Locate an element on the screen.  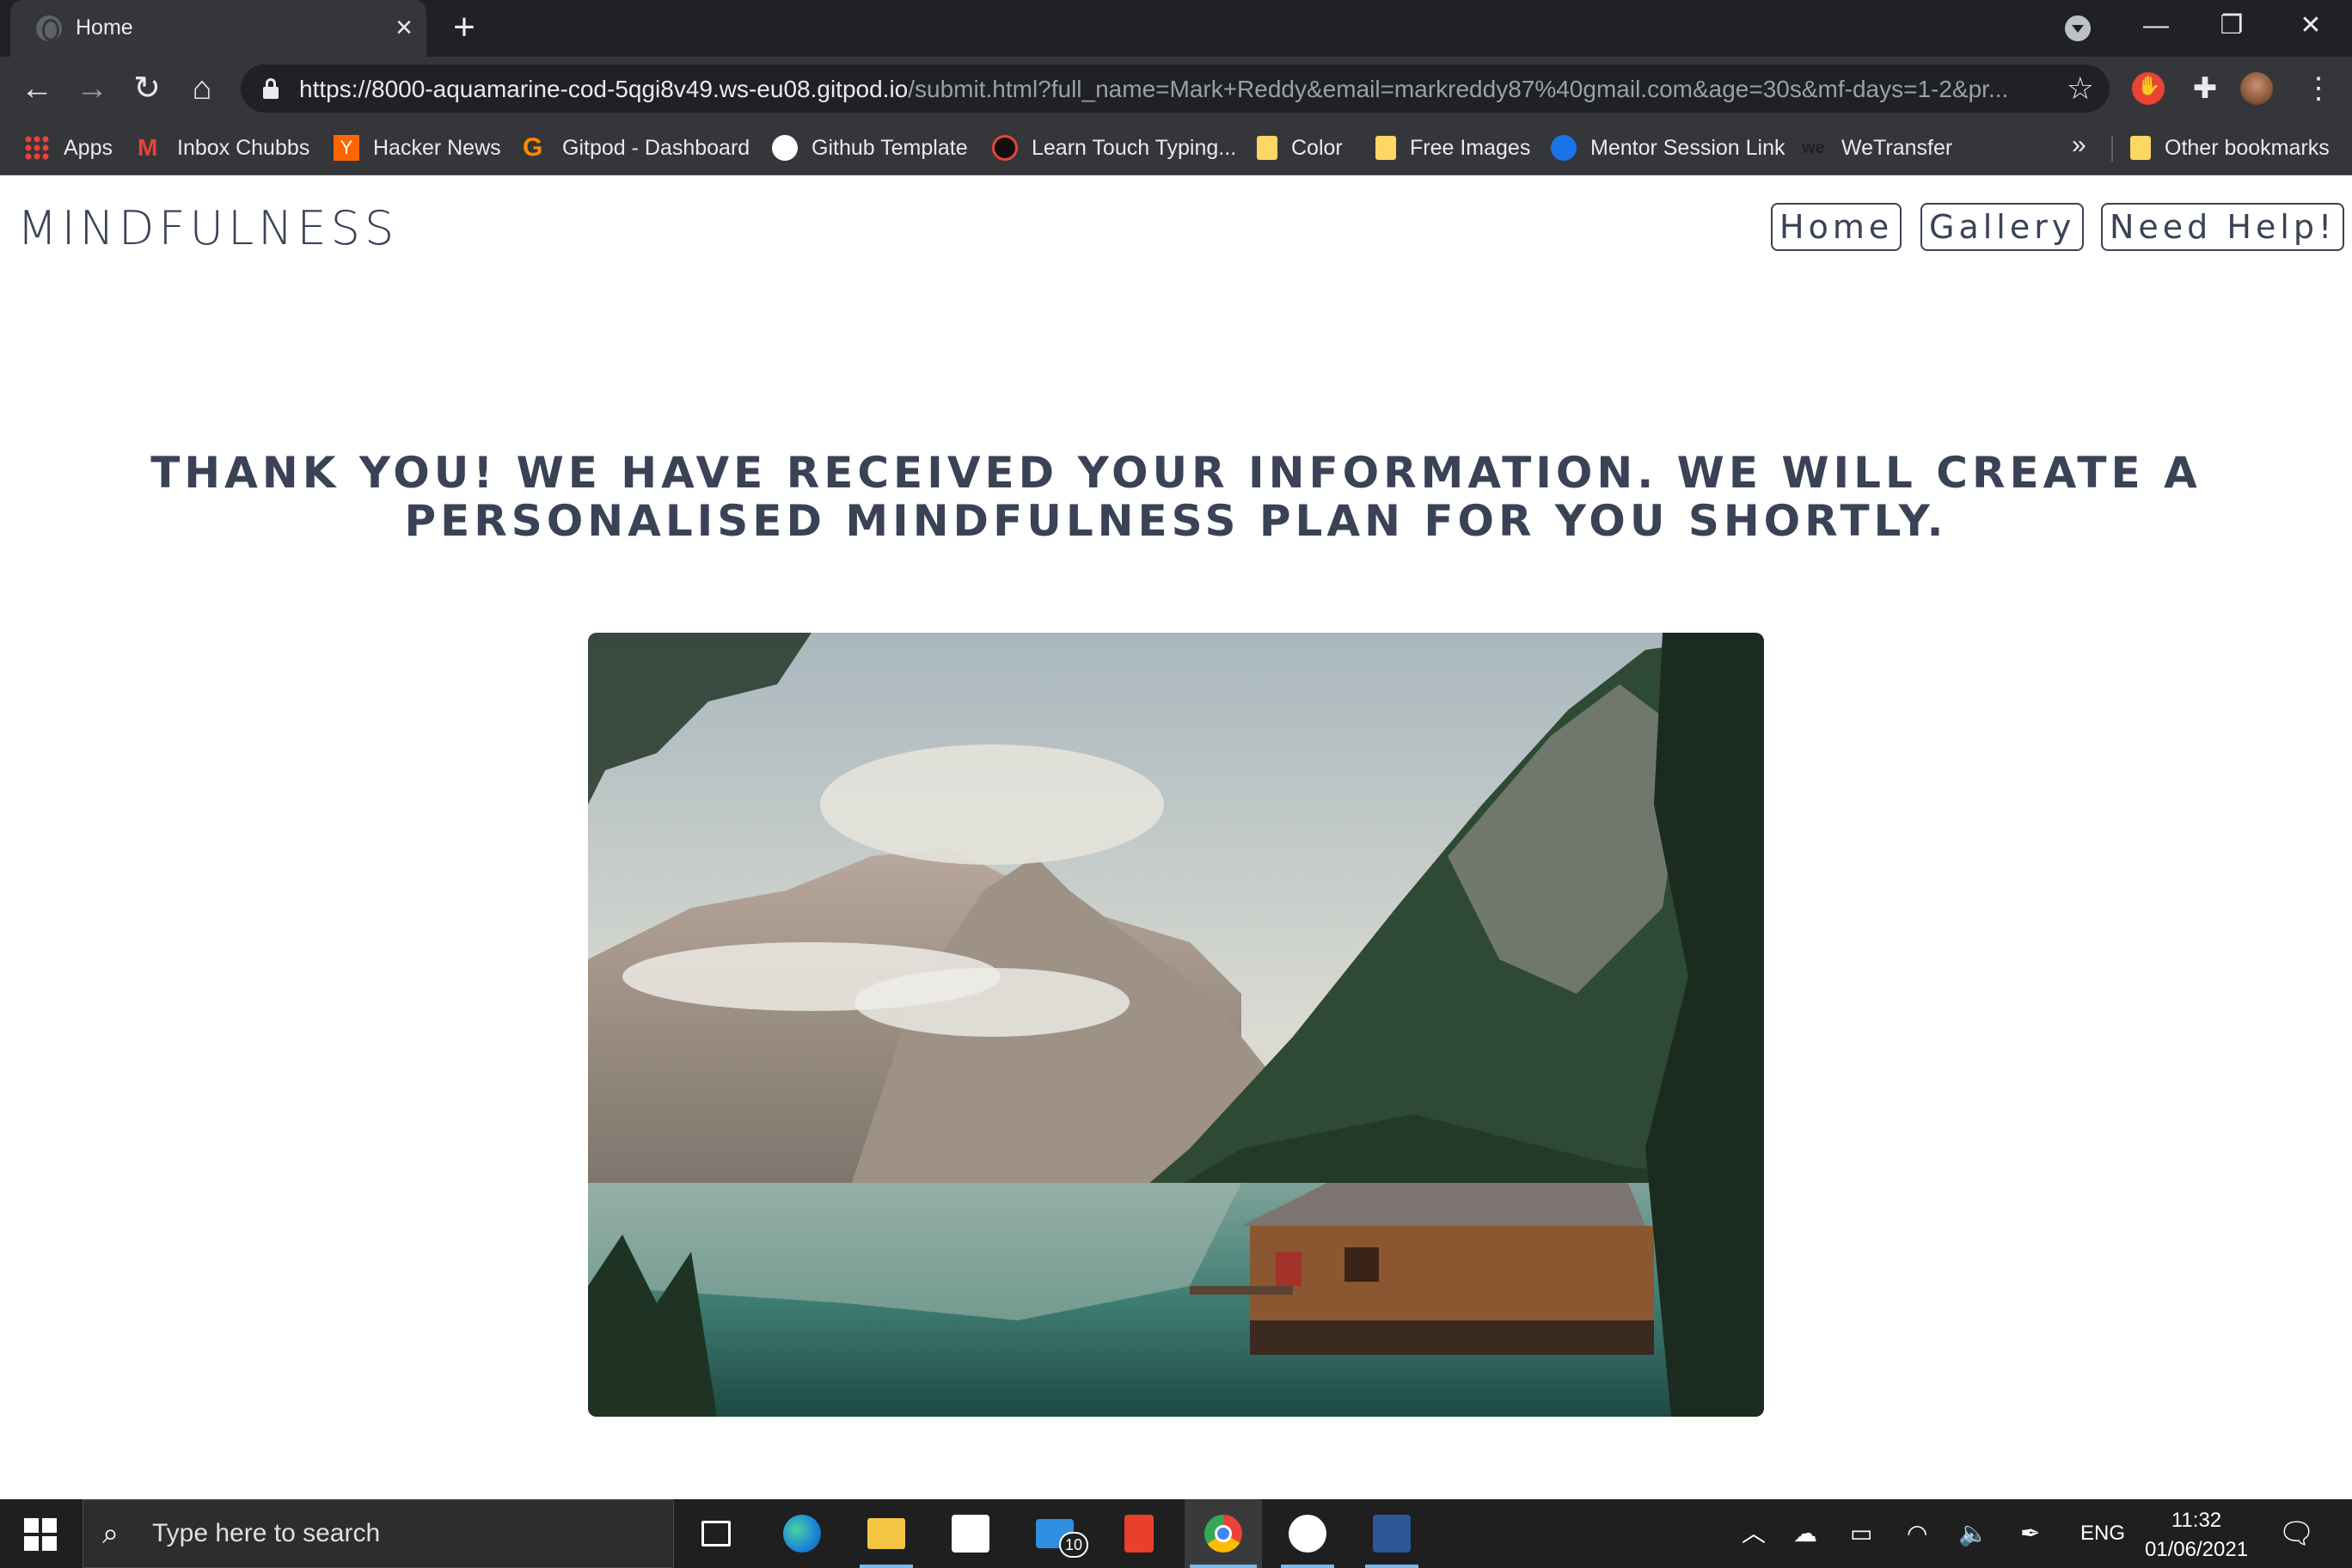
task-view-icon is located at coordinates (716, 1533).